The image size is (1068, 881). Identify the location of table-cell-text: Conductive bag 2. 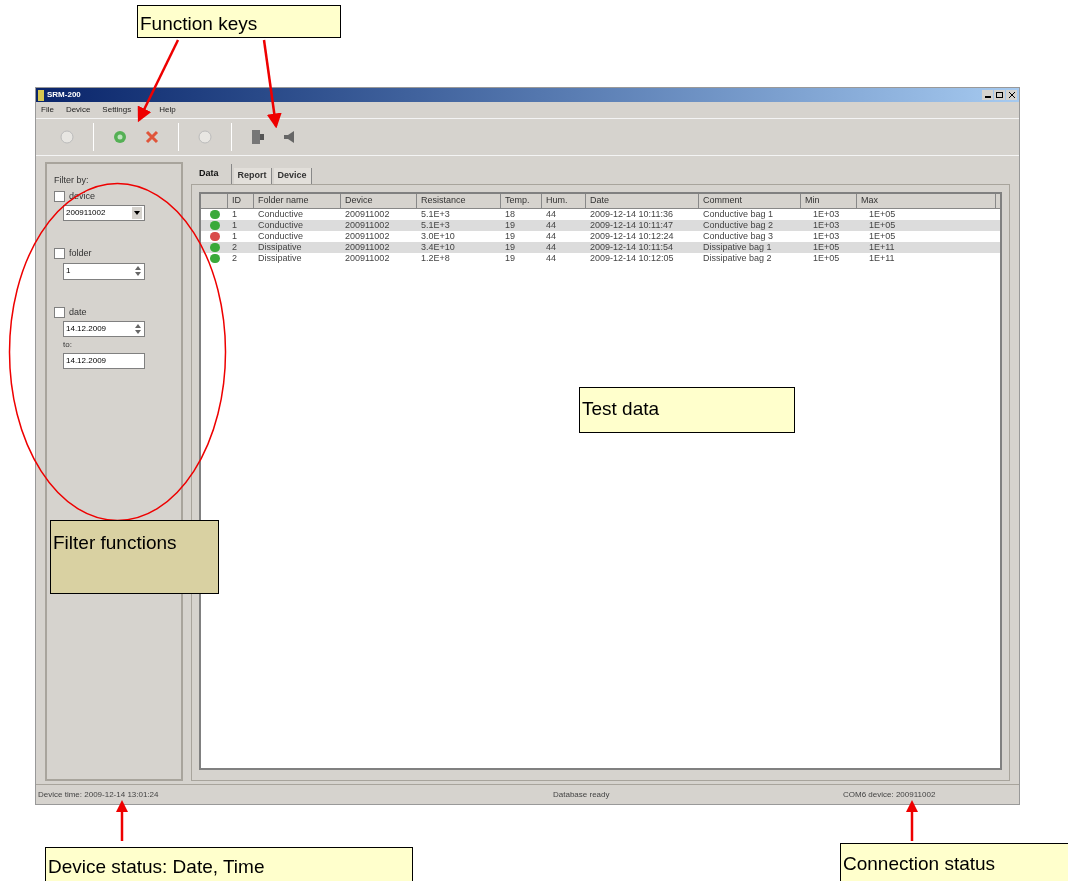
(738, 225).